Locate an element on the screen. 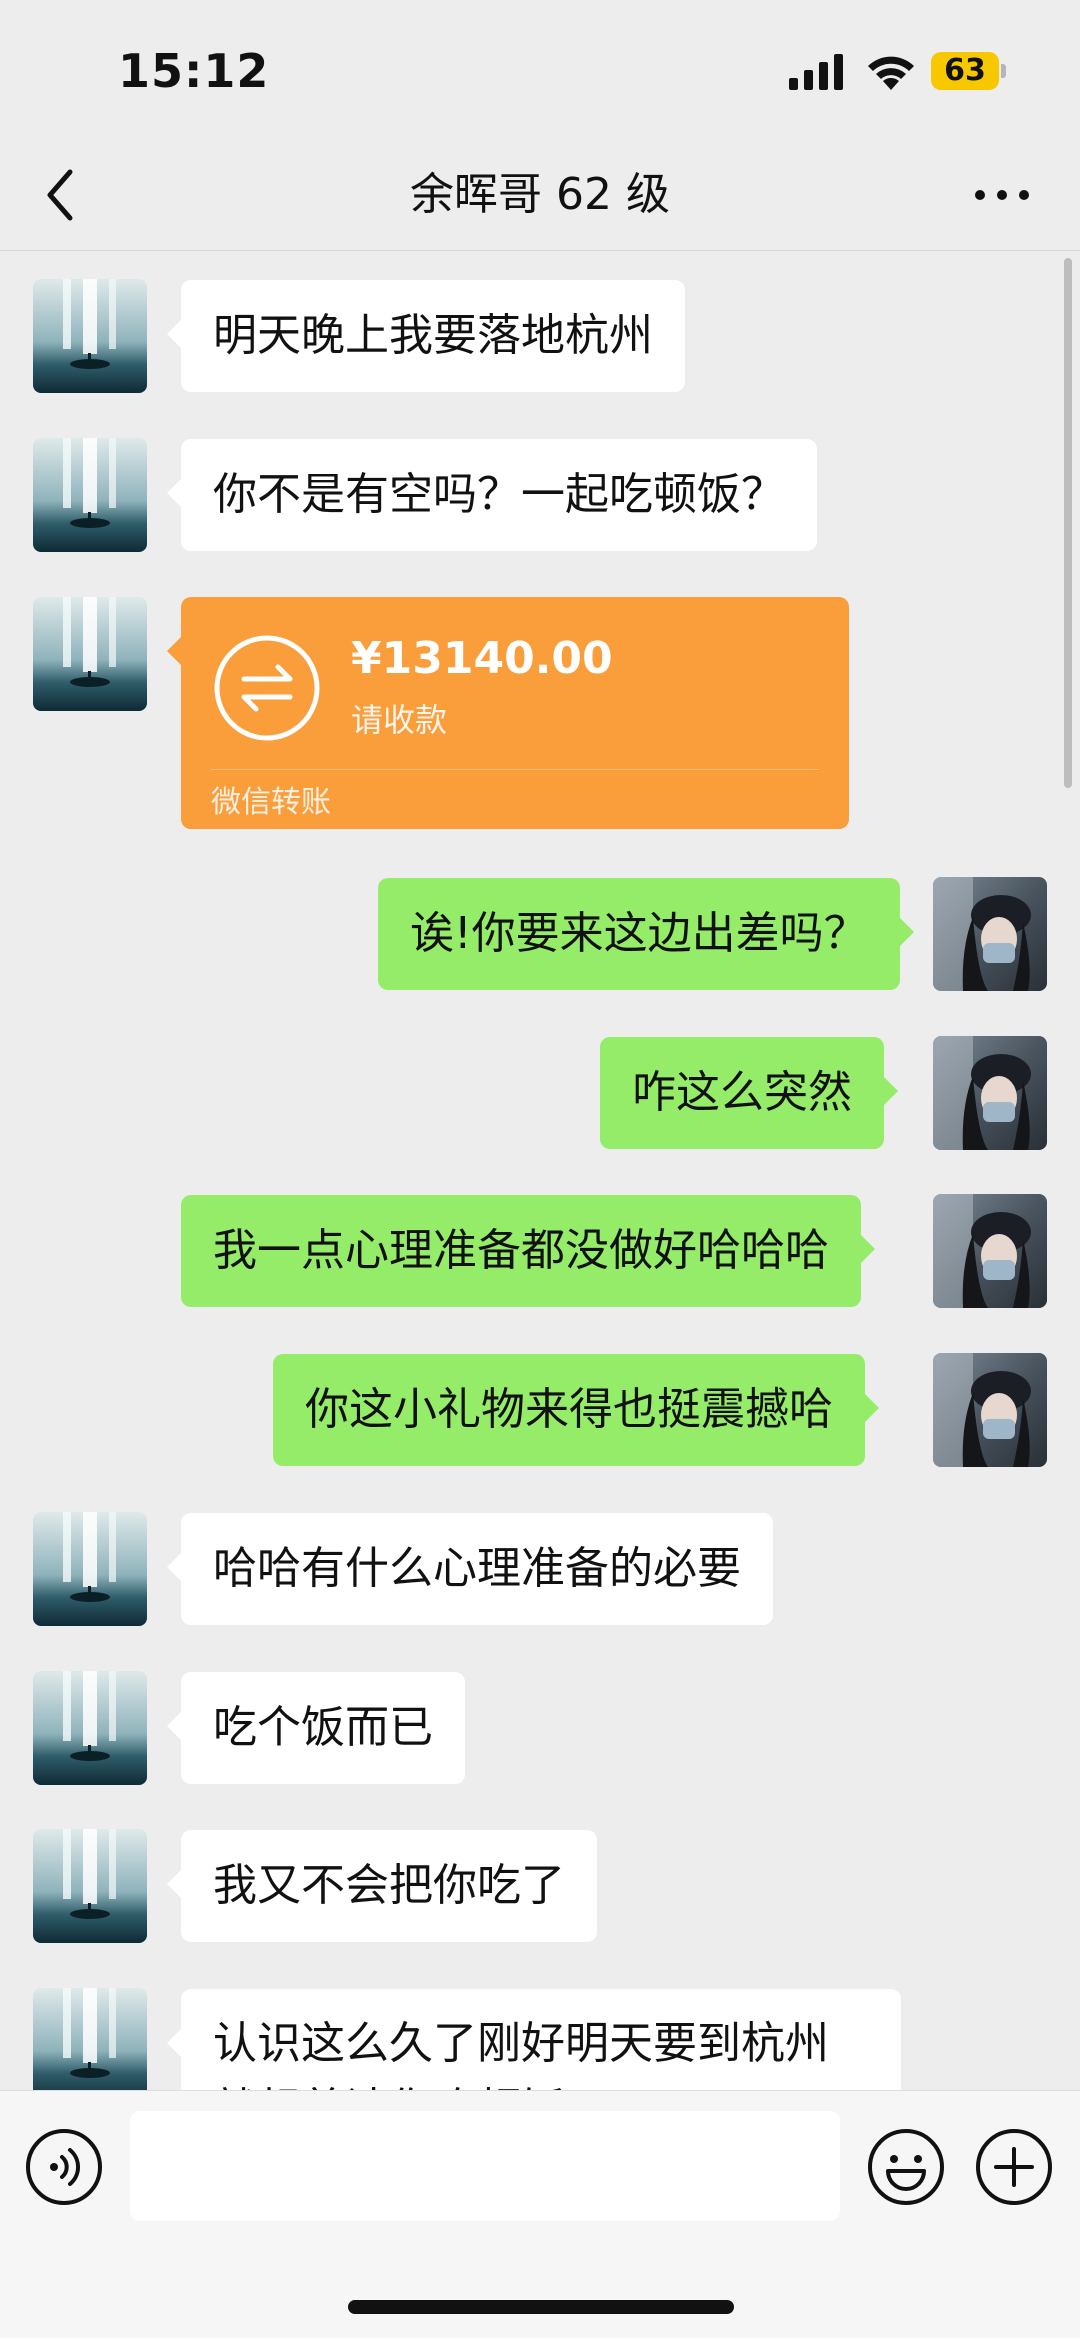 The height and width of the screenshot is (2338, 1080). scrollbar is located at coordinates (1068, 523).